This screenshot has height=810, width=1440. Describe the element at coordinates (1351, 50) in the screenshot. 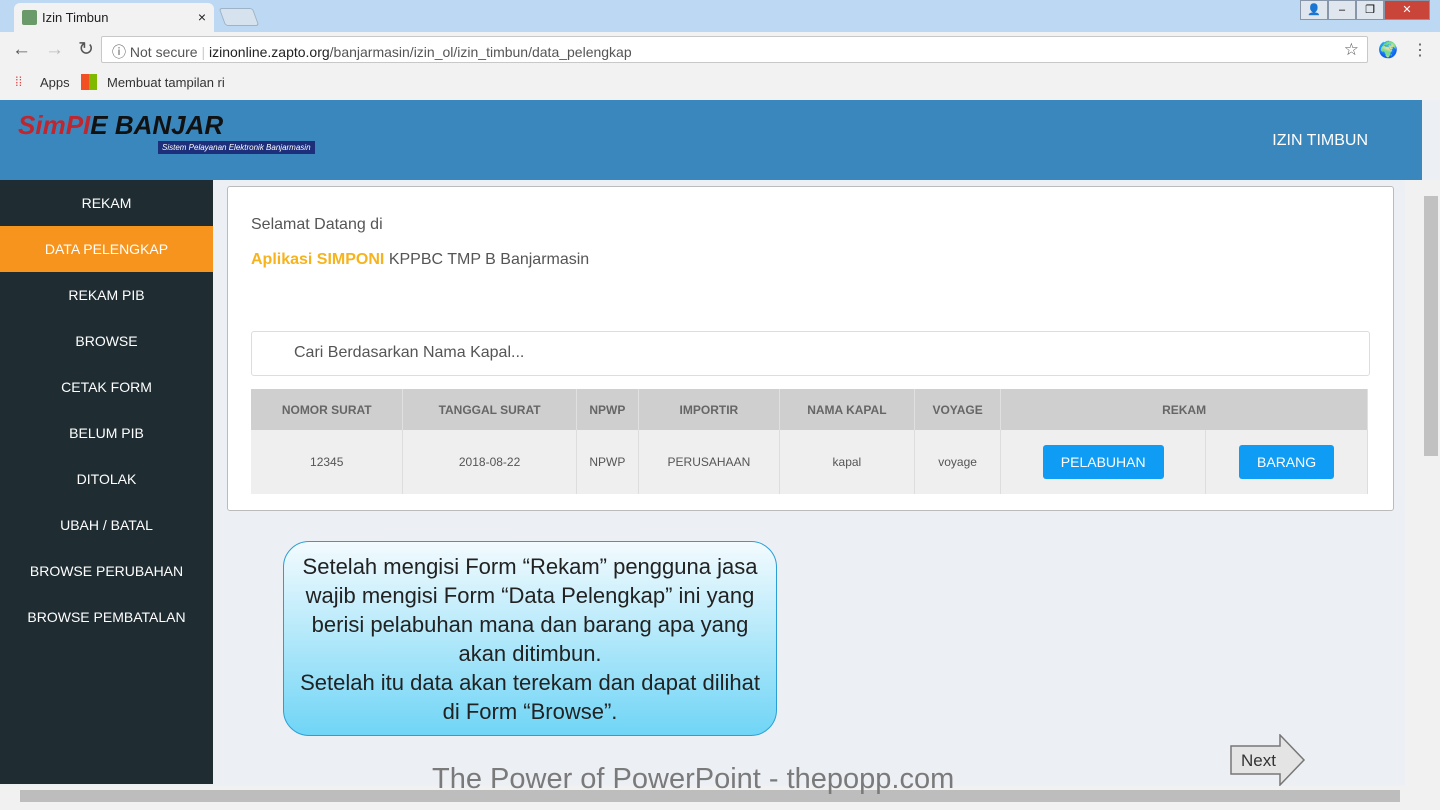

I see `star-icon: ☆` at that location.